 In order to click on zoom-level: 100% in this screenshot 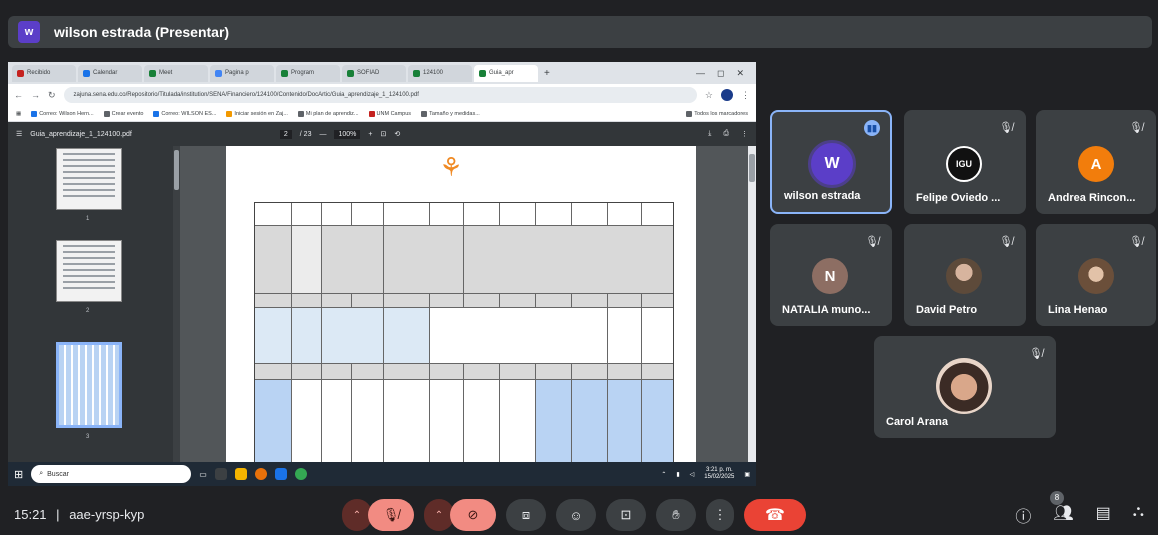, I will do `click(347, 134)`.